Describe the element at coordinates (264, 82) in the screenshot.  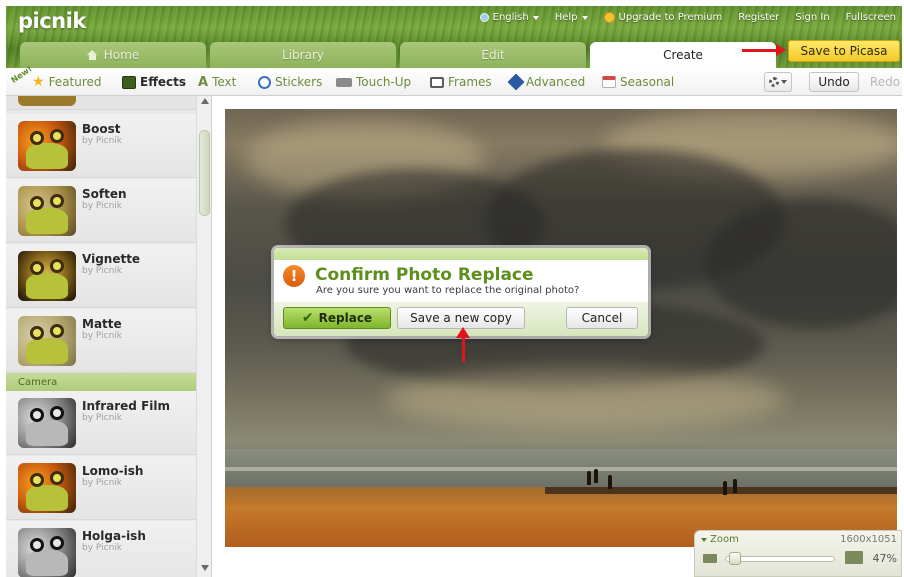
I see `stickers-icon` at that location.